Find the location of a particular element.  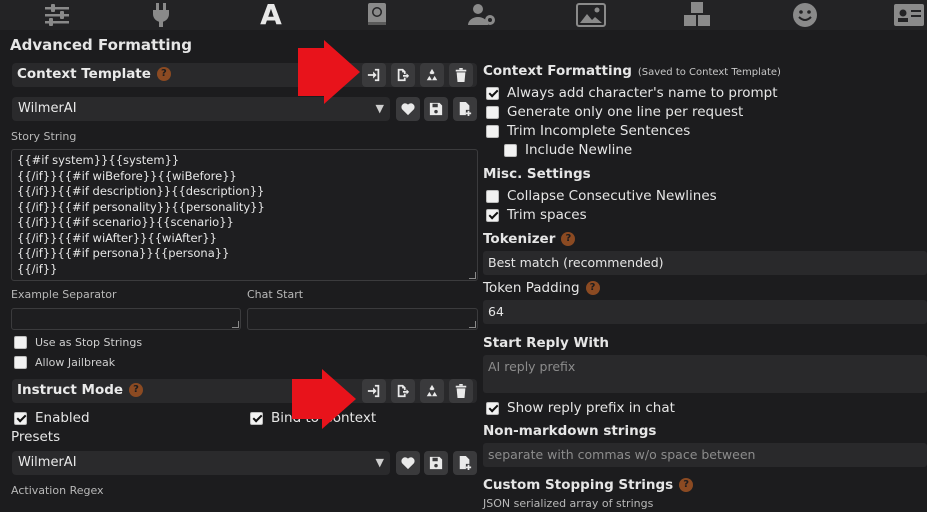

presets-label: Presets is located at coordinates (36, 437).